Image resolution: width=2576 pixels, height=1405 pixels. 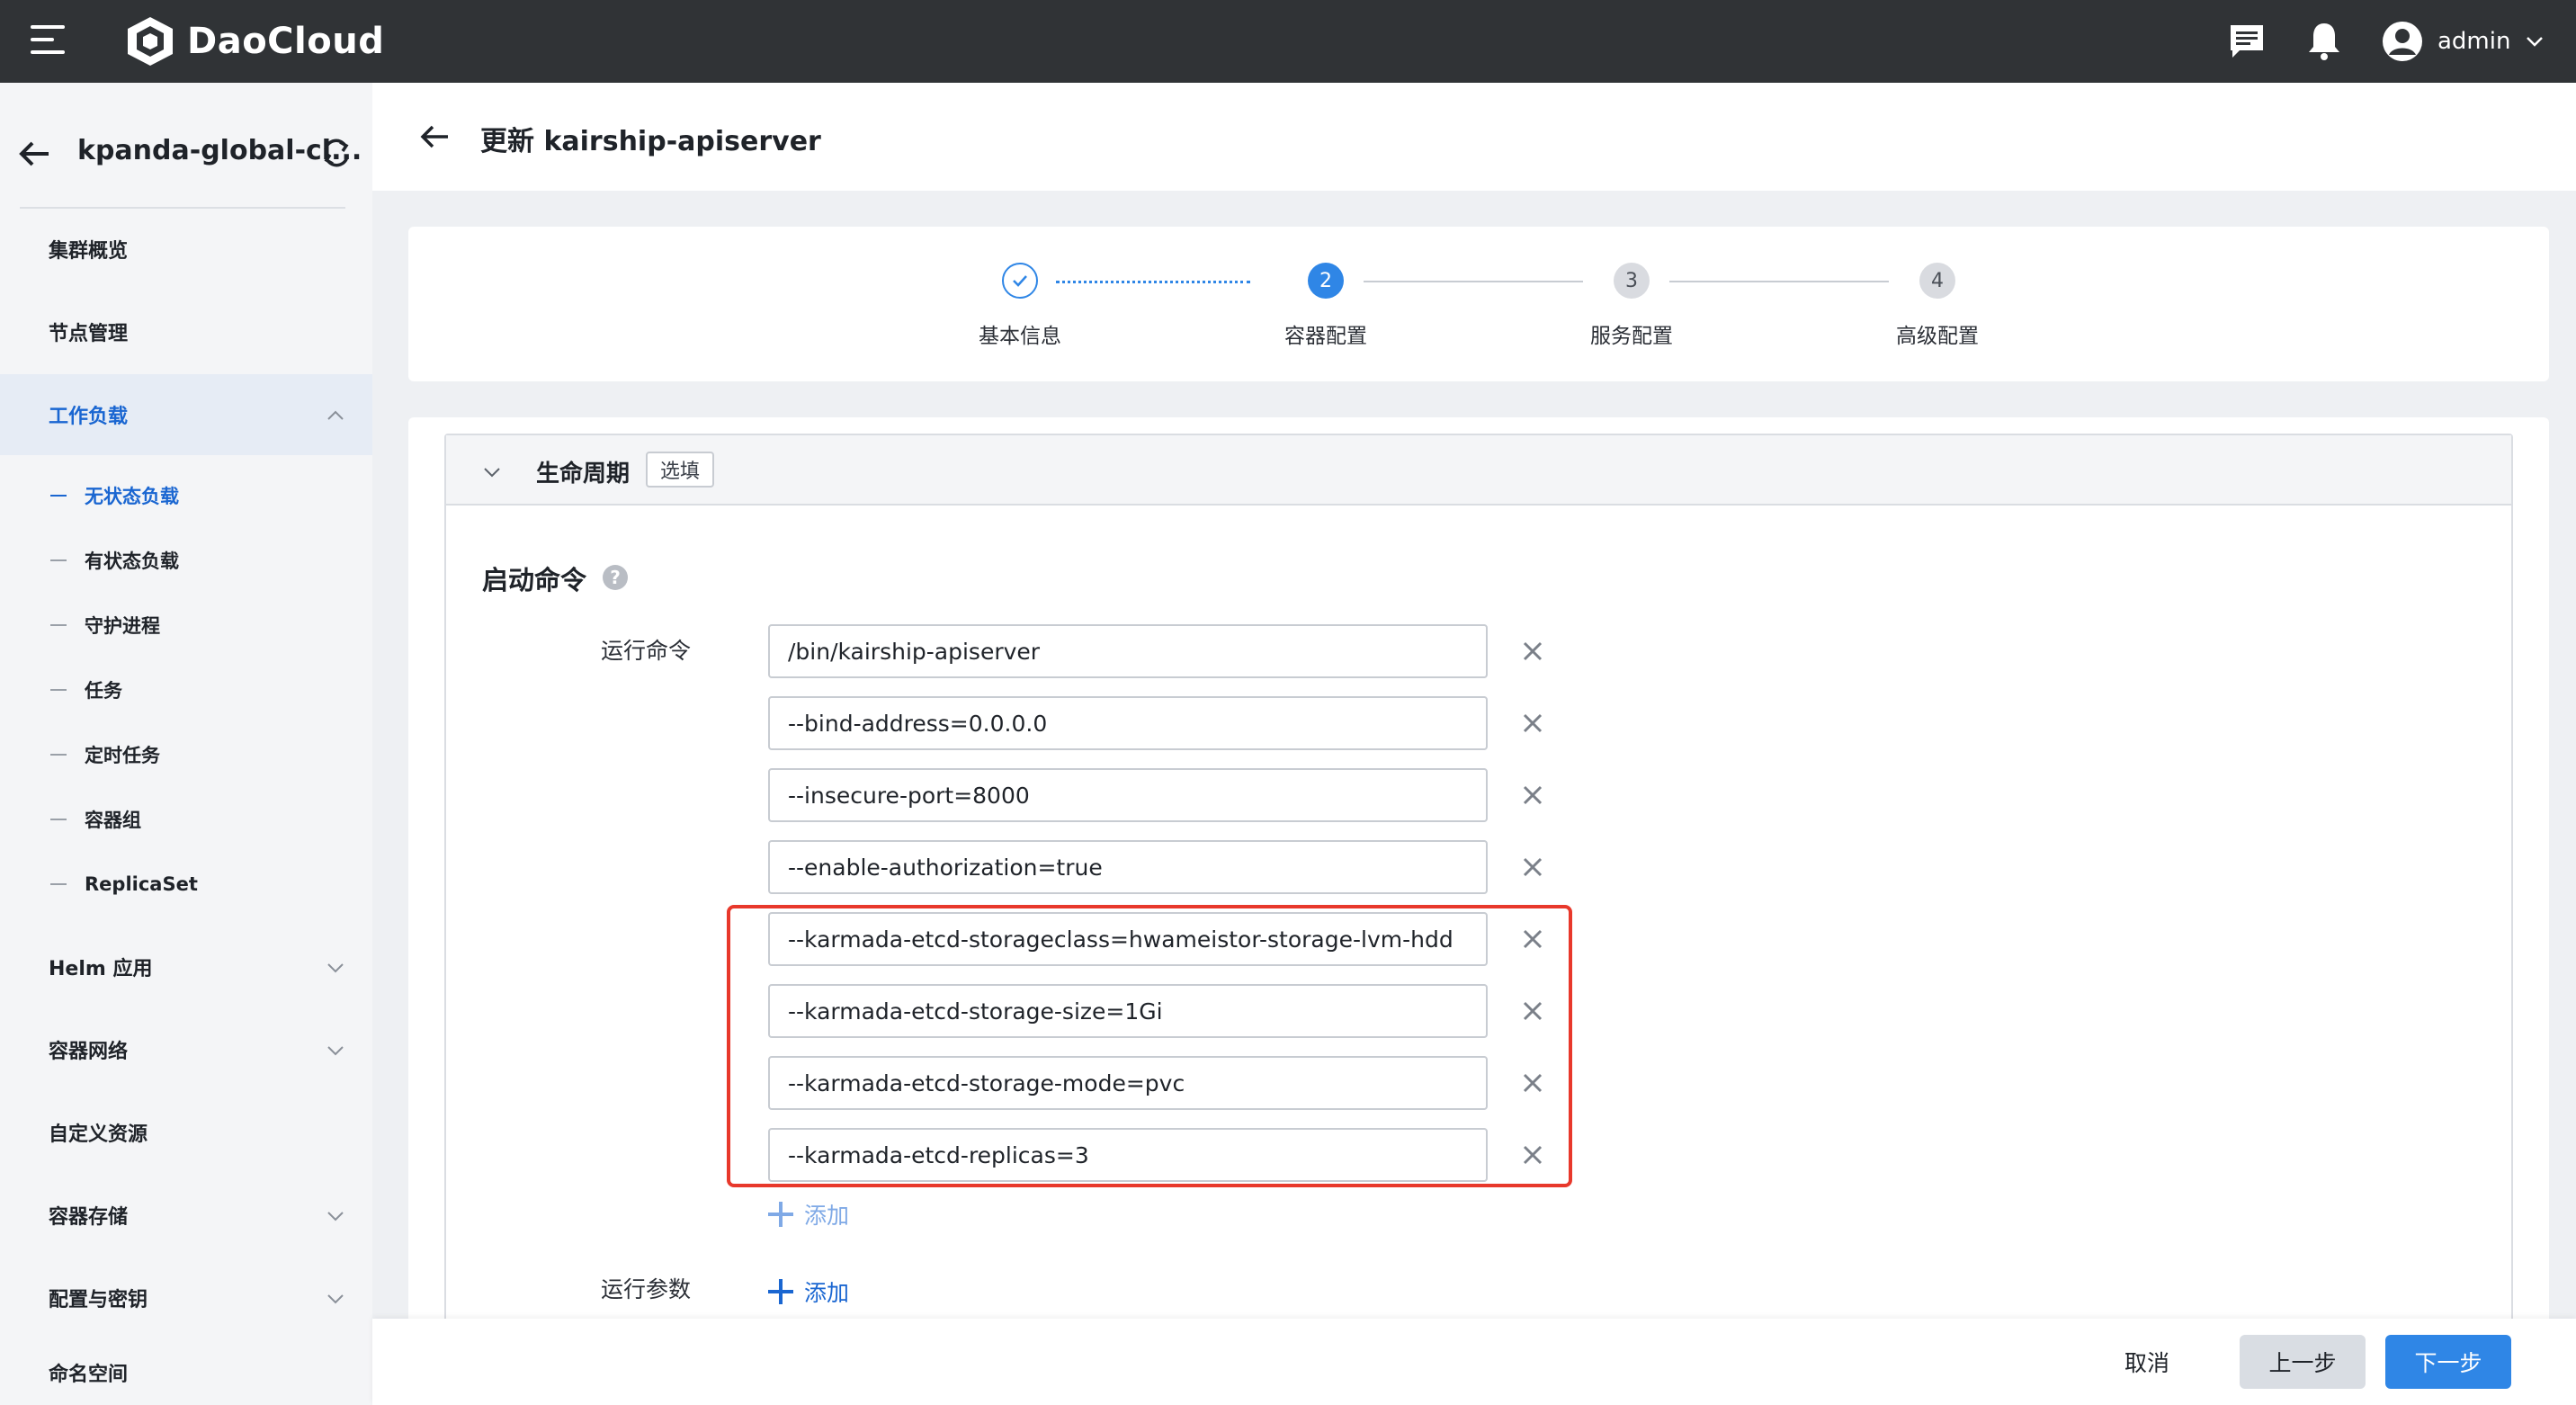 What do you see at coordinates (1020, 336) in the screenshot?
I see `step-label: 基本信息` at bounding box center [1020, 336].